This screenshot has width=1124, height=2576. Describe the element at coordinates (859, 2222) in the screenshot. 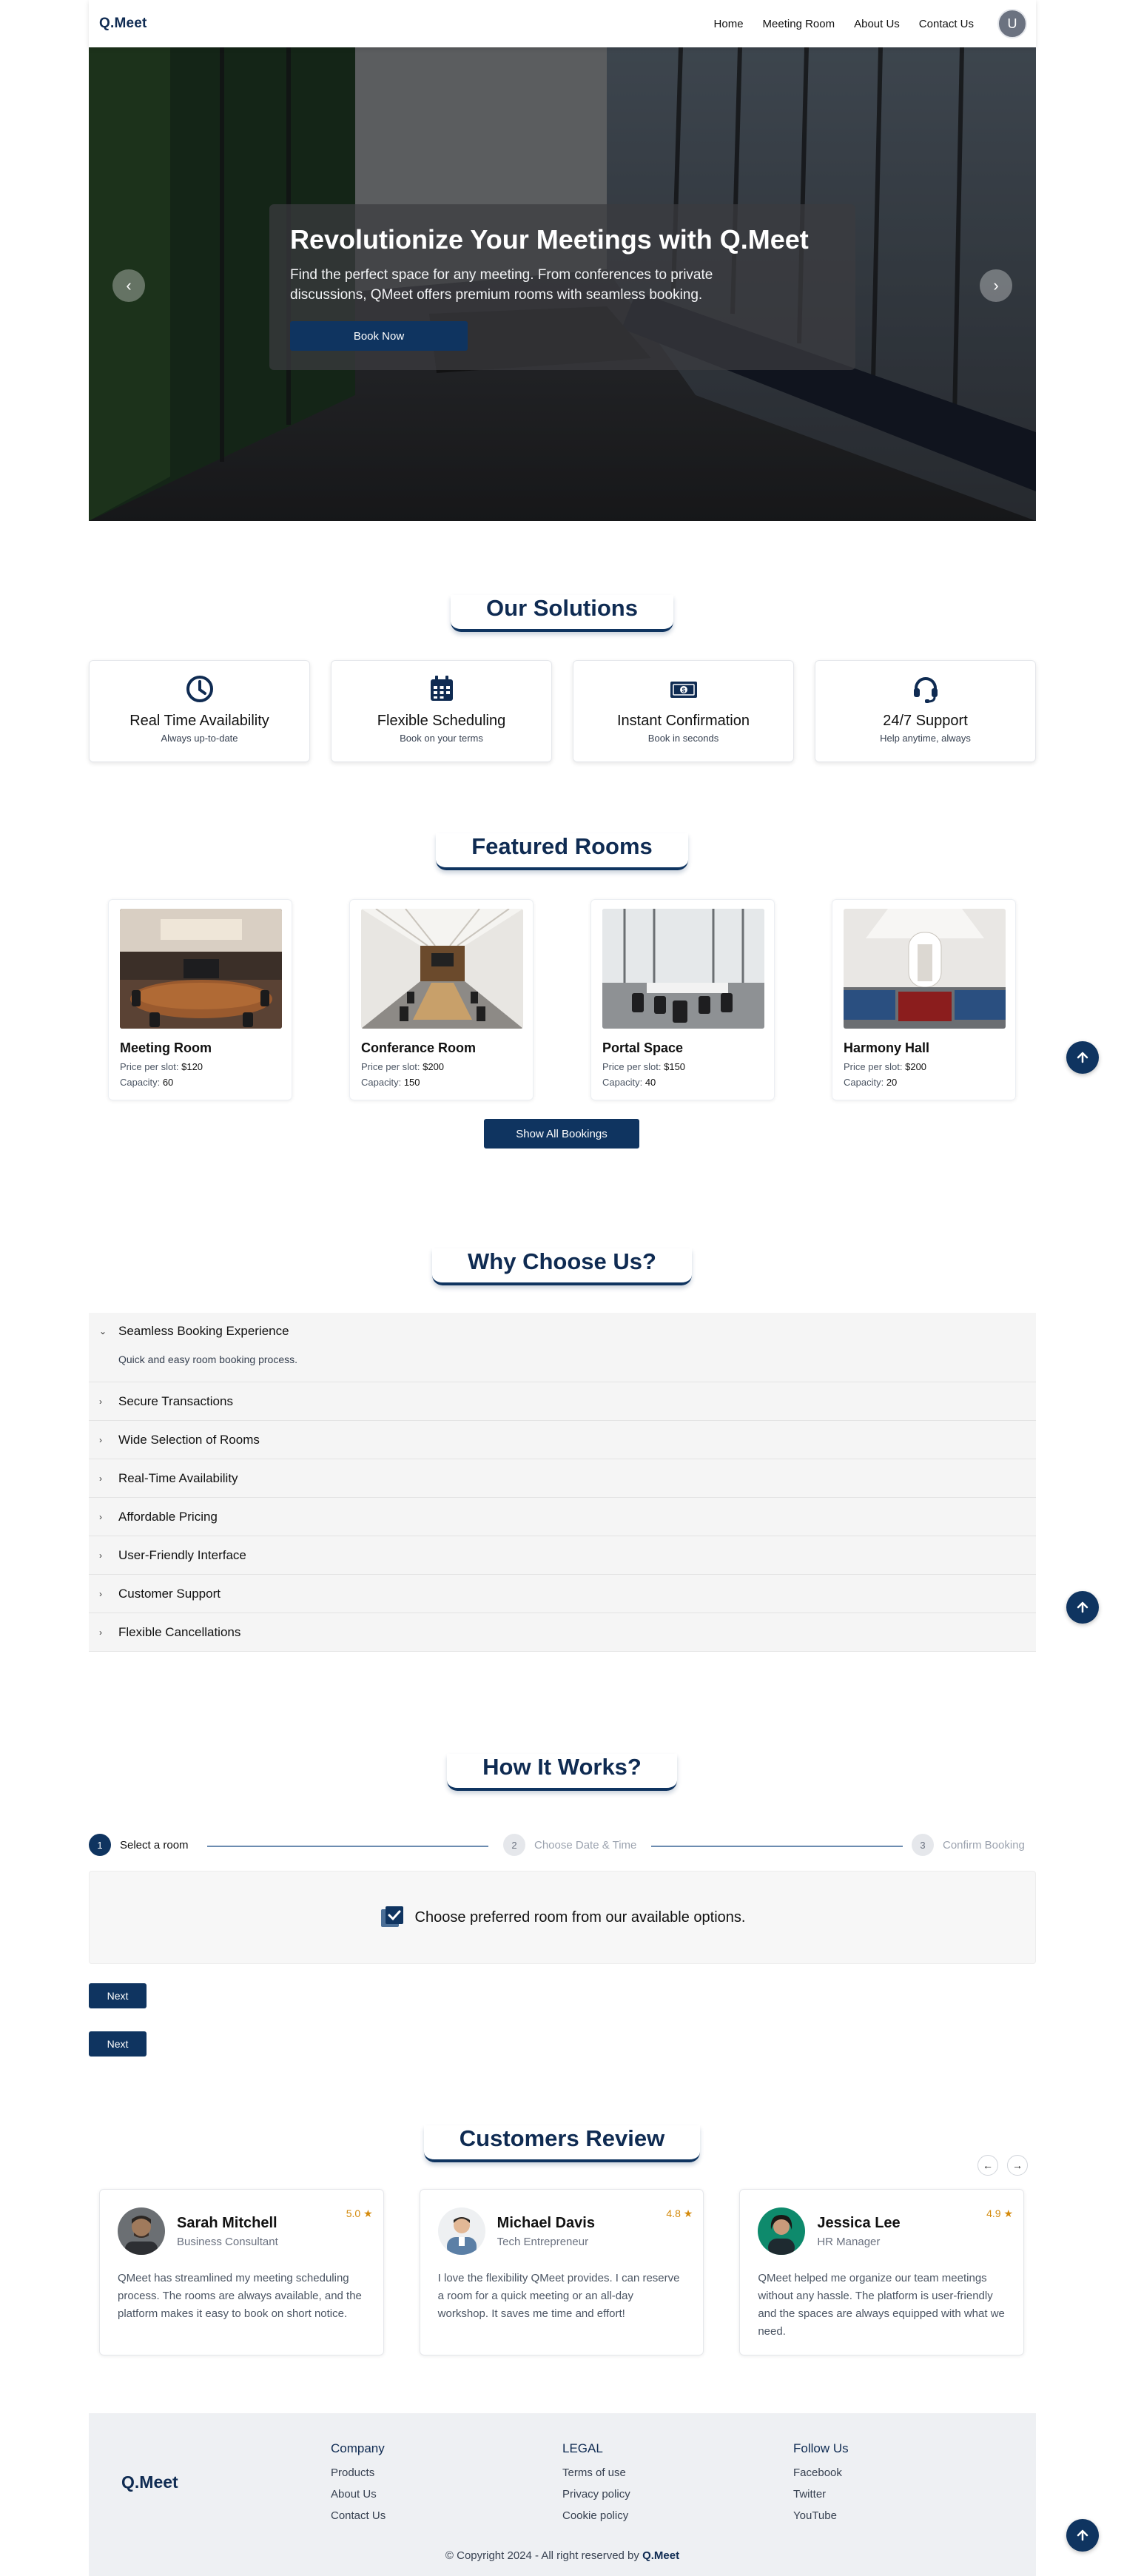

I see `reviewer-name: Jessica Lee` at that location.